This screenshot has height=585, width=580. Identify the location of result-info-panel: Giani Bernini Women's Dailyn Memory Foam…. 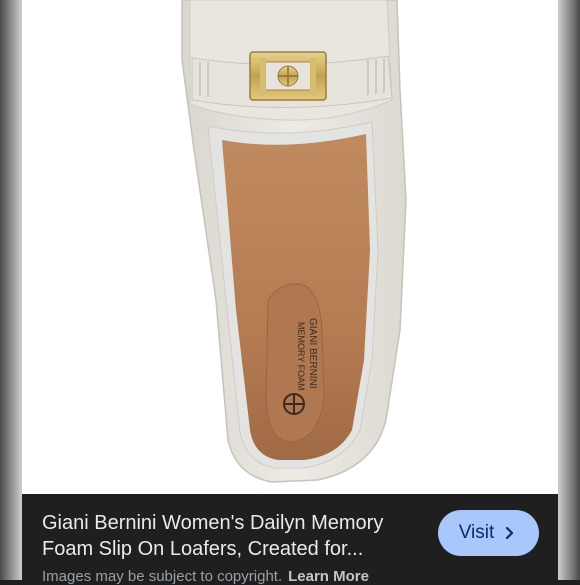
(290, 539).